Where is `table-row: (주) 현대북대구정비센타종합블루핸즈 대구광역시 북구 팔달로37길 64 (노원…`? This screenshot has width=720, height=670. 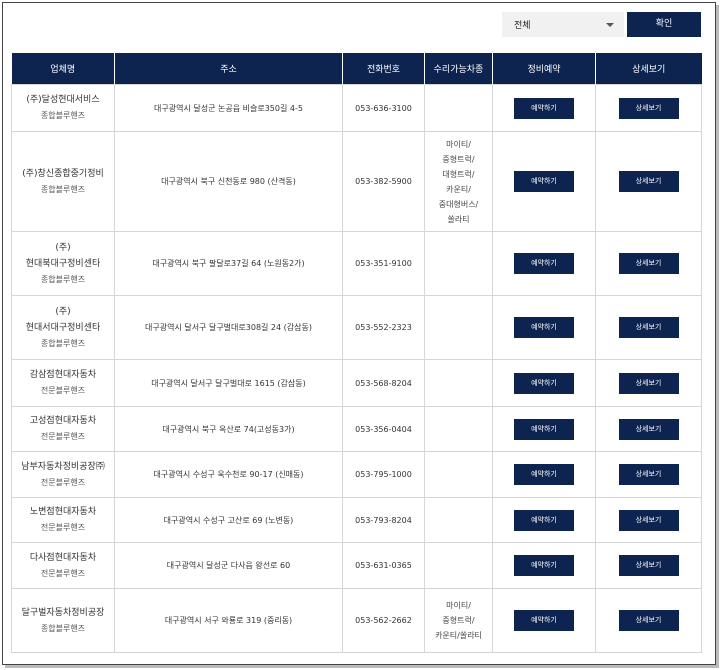 table-row: (주) 현대북대구정비센타종합블루핸즈 대구광역시 북구 팔달로37길 64 (노원… is located at coordinates (356, 263).